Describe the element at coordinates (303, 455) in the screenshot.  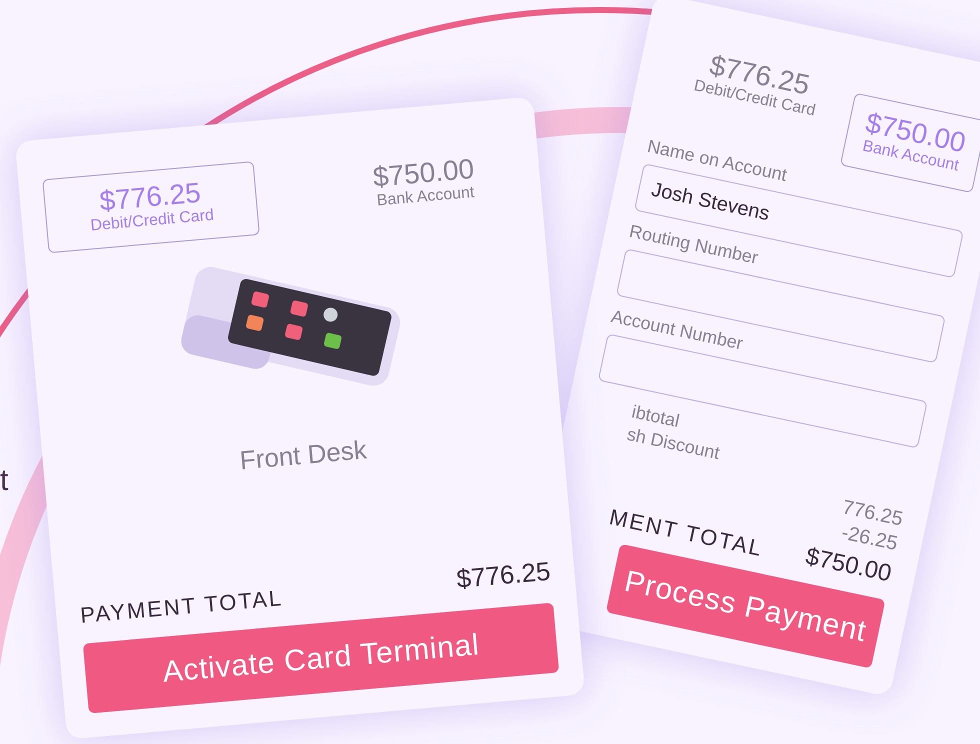
I see `terminal-name: Front Desk` at that location.